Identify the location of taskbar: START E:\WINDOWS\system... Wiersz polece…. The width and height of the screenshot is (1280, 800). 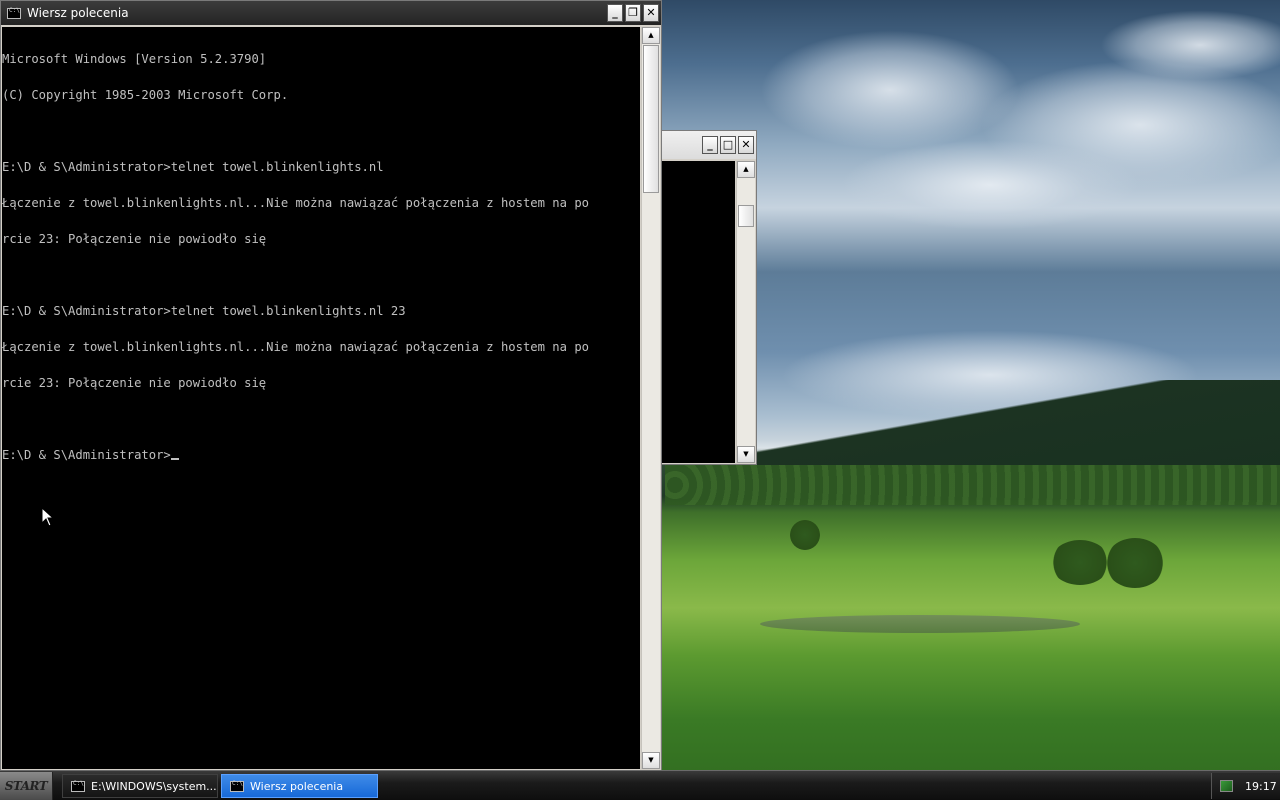
(640, 785).